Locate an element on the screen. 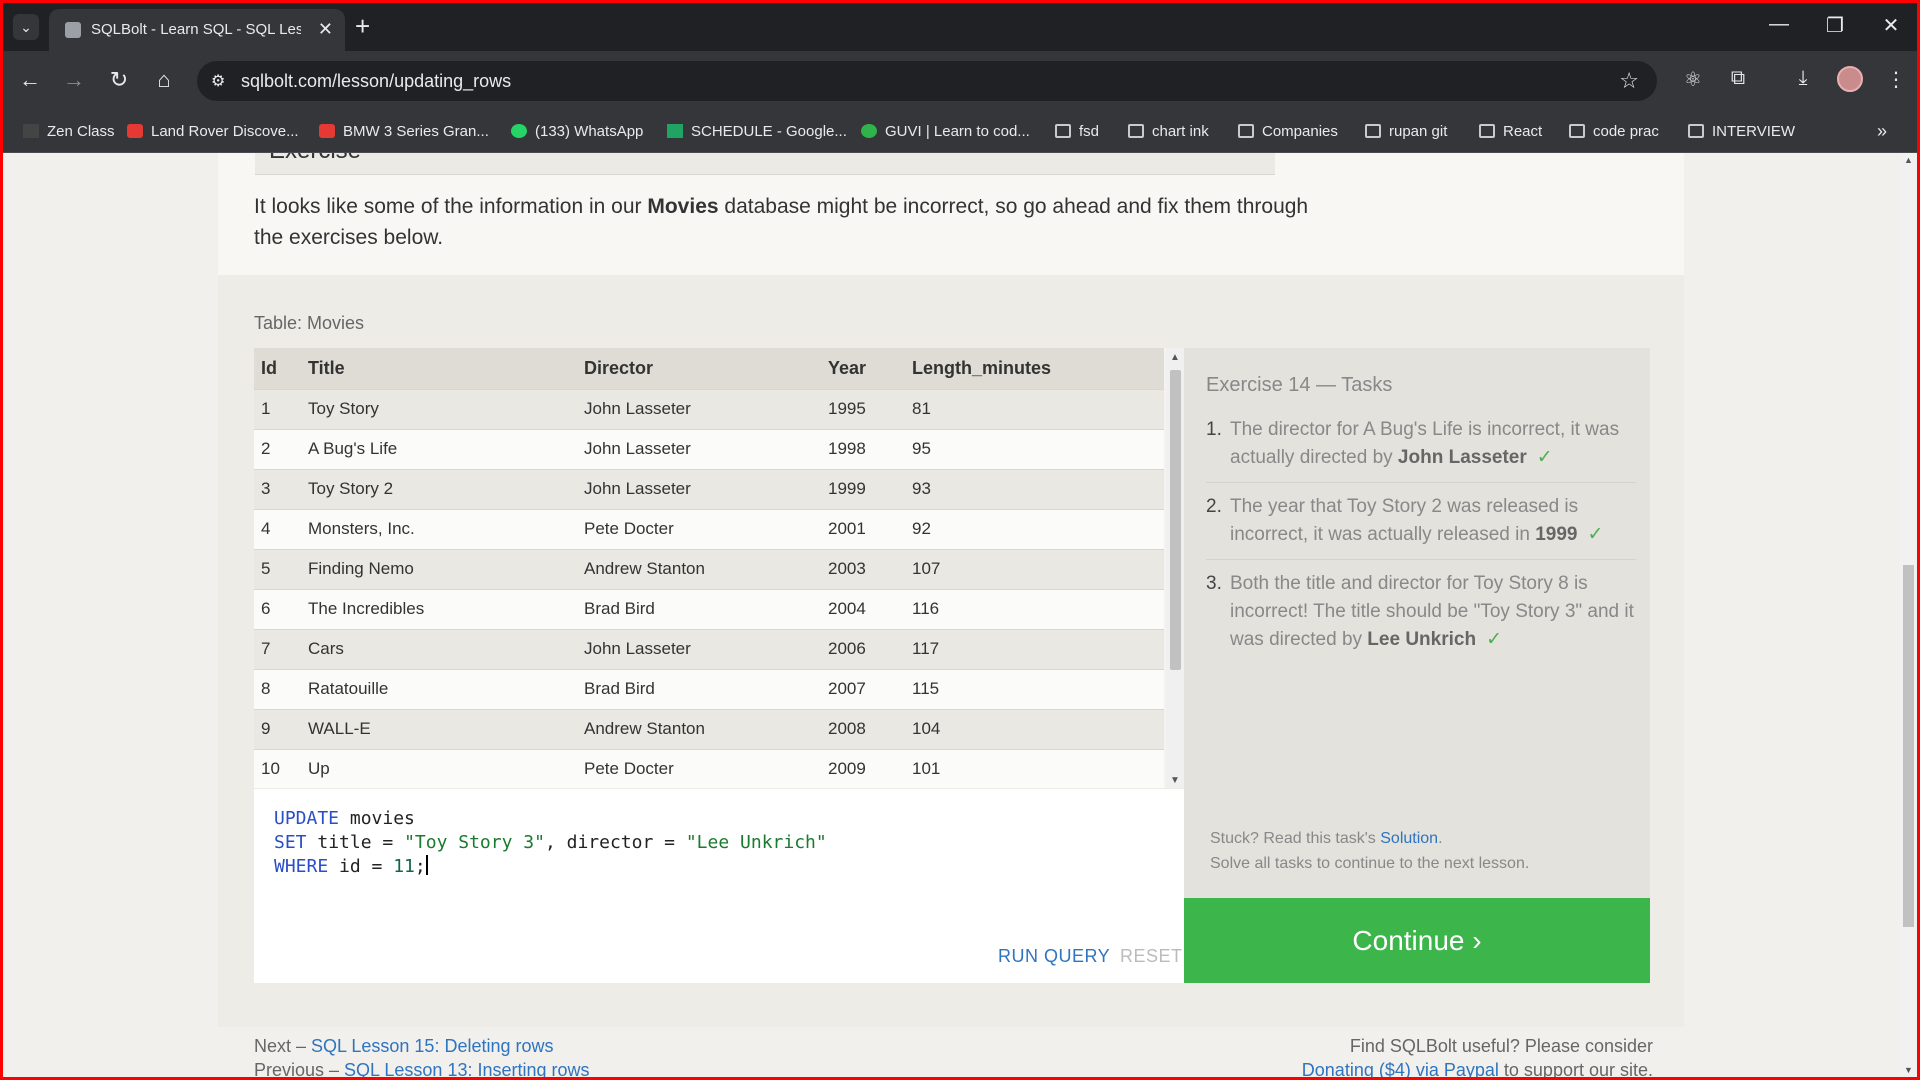 The image size is (1920, 1080). new-tab-plus-icon: + is located at coordinates (362, 26).